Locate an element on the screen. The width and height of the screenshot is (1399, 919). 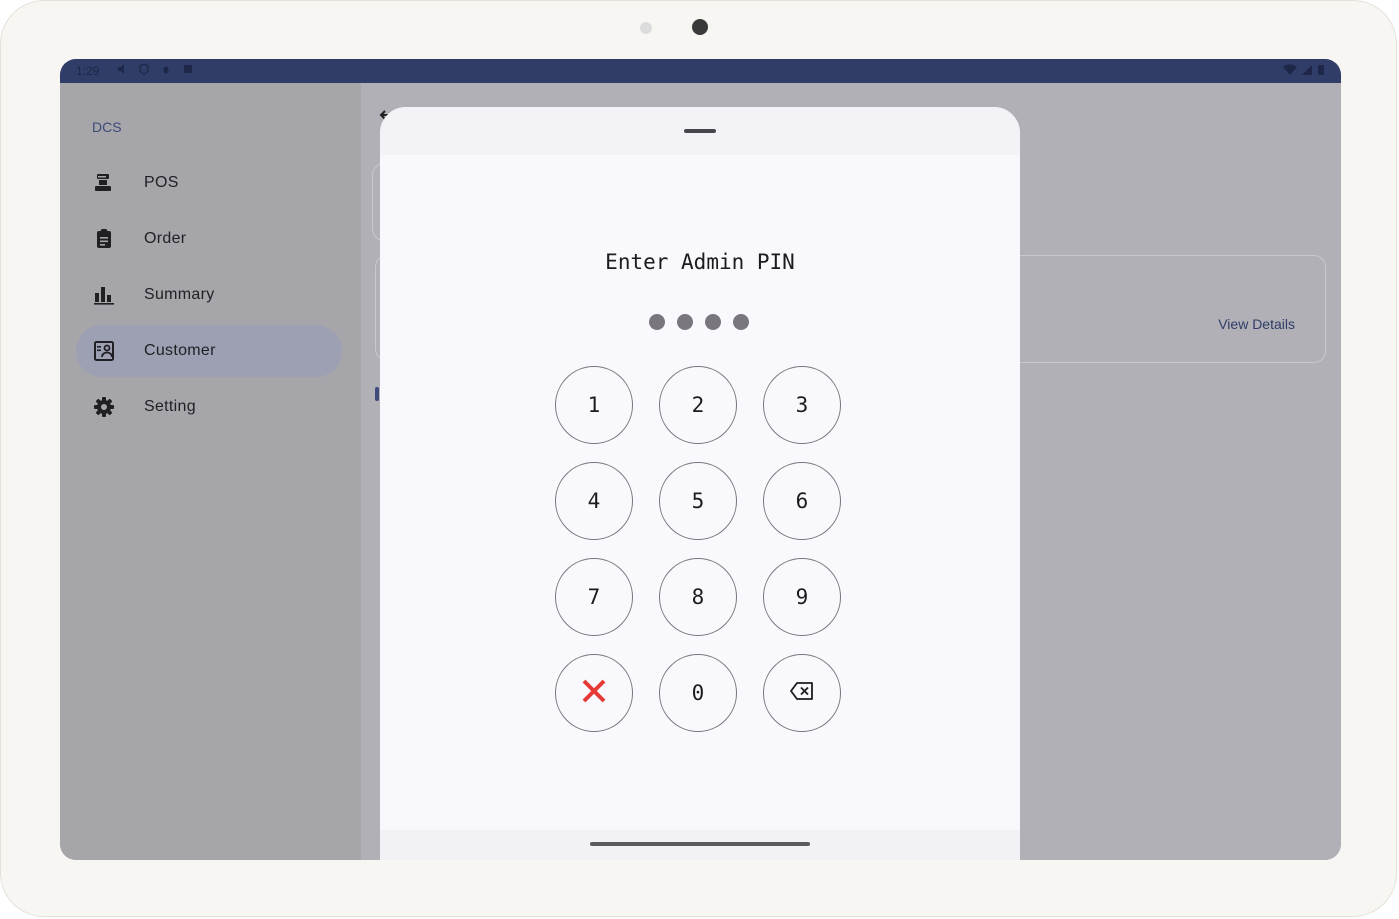
cancel-button is located at coordinates (594, 693).